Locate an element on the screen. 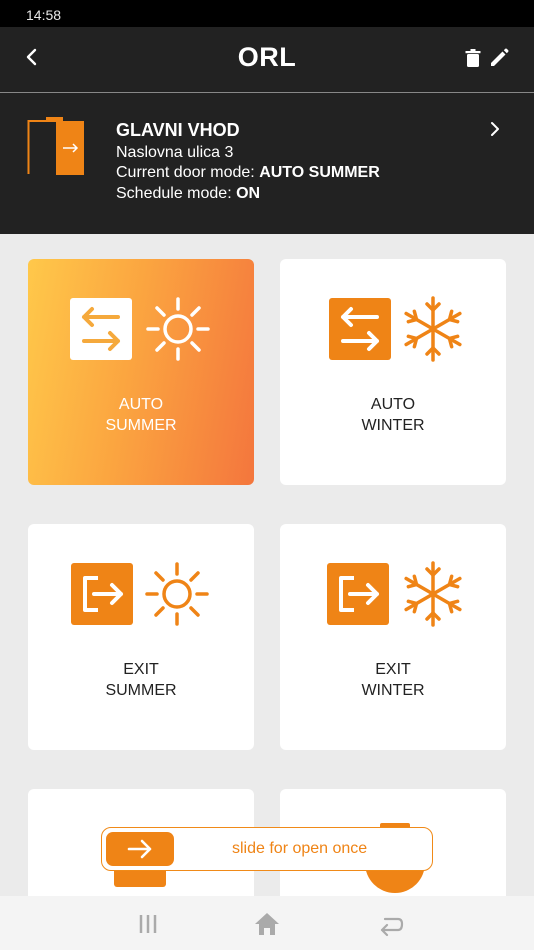 The width and height of the screenshot is (534, 950). door-address: Naslovna ulica 3 is located at coordinates (175, 152).